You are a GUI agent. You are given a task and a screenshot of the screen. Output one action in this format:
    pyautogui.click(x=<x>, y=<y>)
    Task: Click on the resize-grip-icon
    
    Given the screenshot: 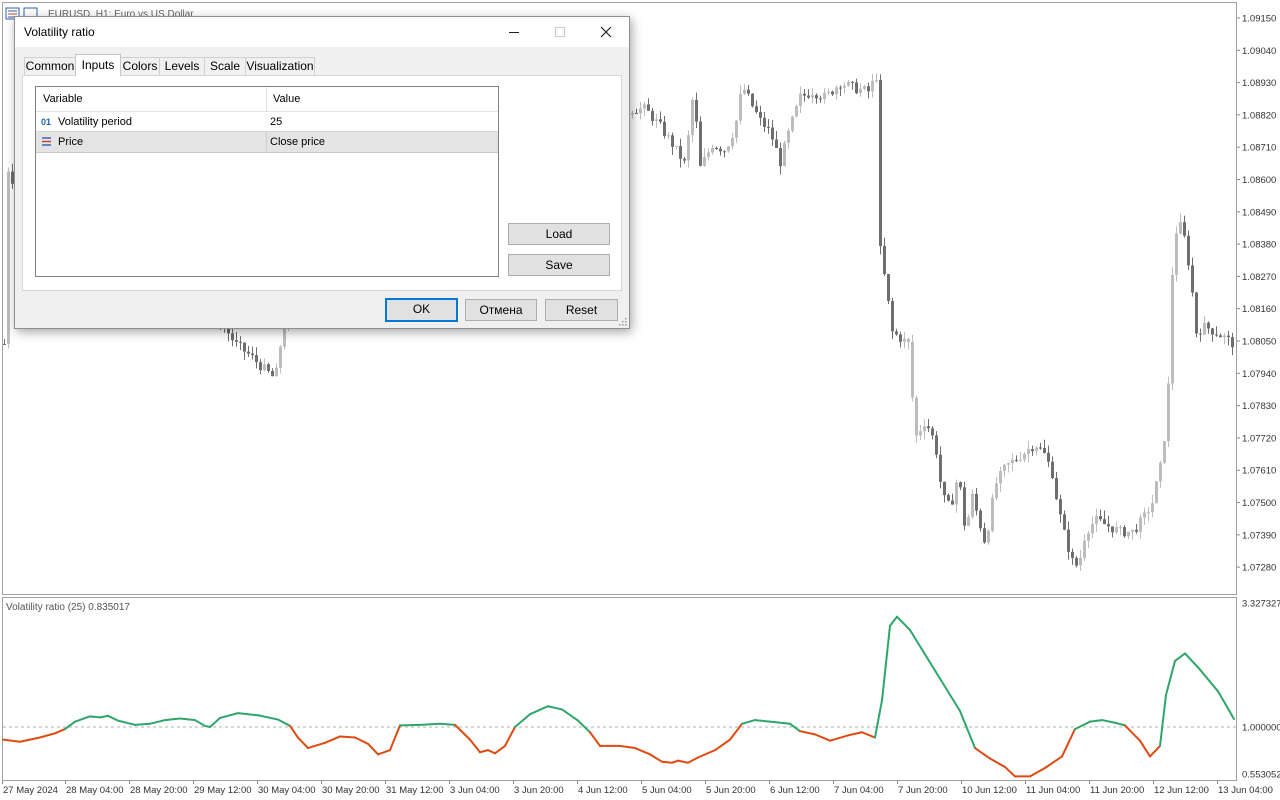 What is the action you would take?
    pyautogui.click(x=622, y=321)
    